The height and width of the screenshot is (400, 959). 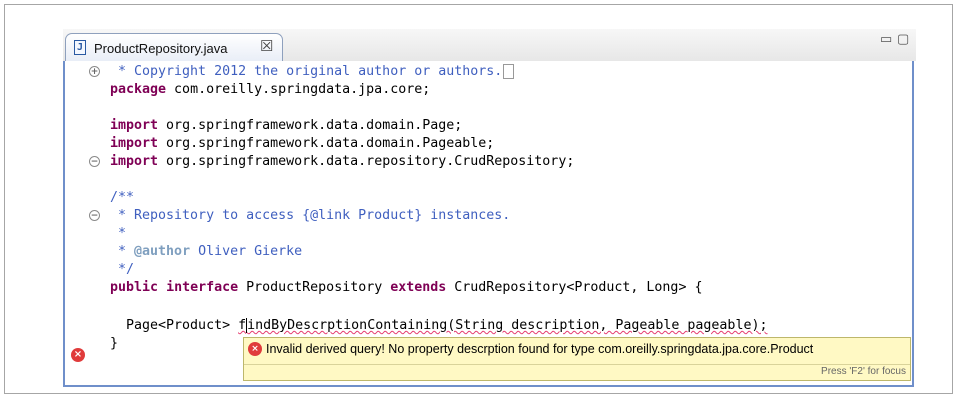 I want to click on code-line: }, so click(x=114, y=344).